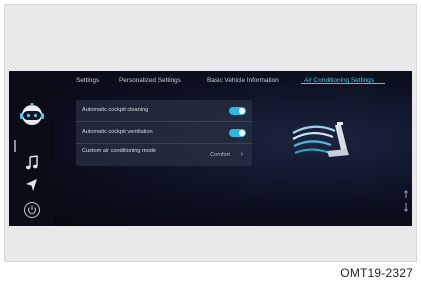  What do you see at coordinates (237, 133) in the screenshot?
I see `cockpit-ventilation-toggle` at bounding box center [237, 133].